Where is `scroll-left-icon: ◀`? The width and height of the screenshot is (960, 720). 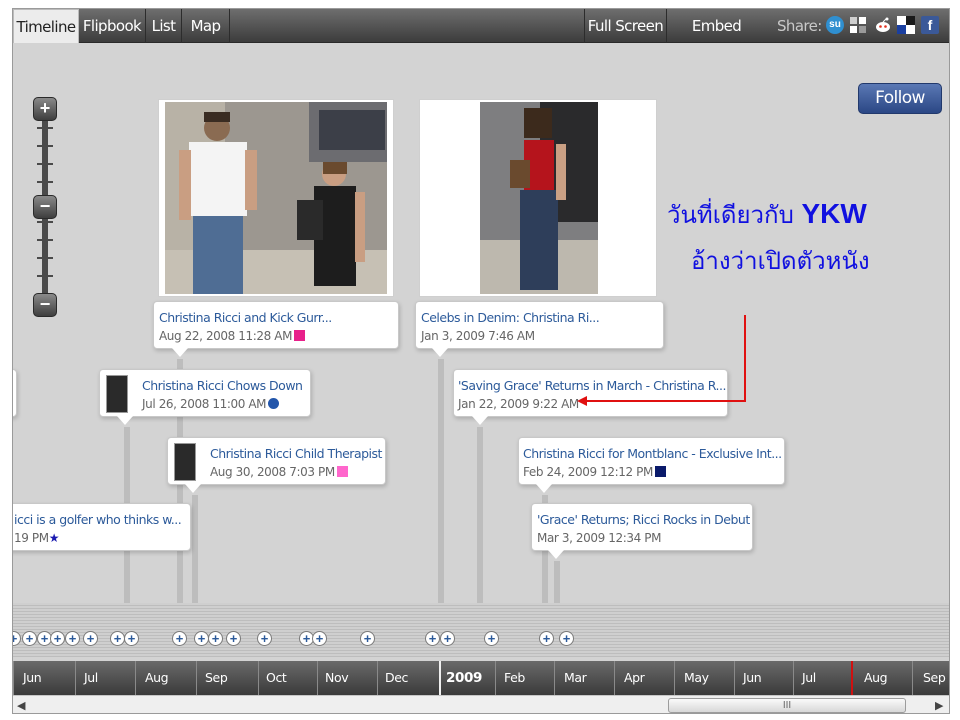 scroll-left-icon: ◀ is located at coordinates (21, 705).